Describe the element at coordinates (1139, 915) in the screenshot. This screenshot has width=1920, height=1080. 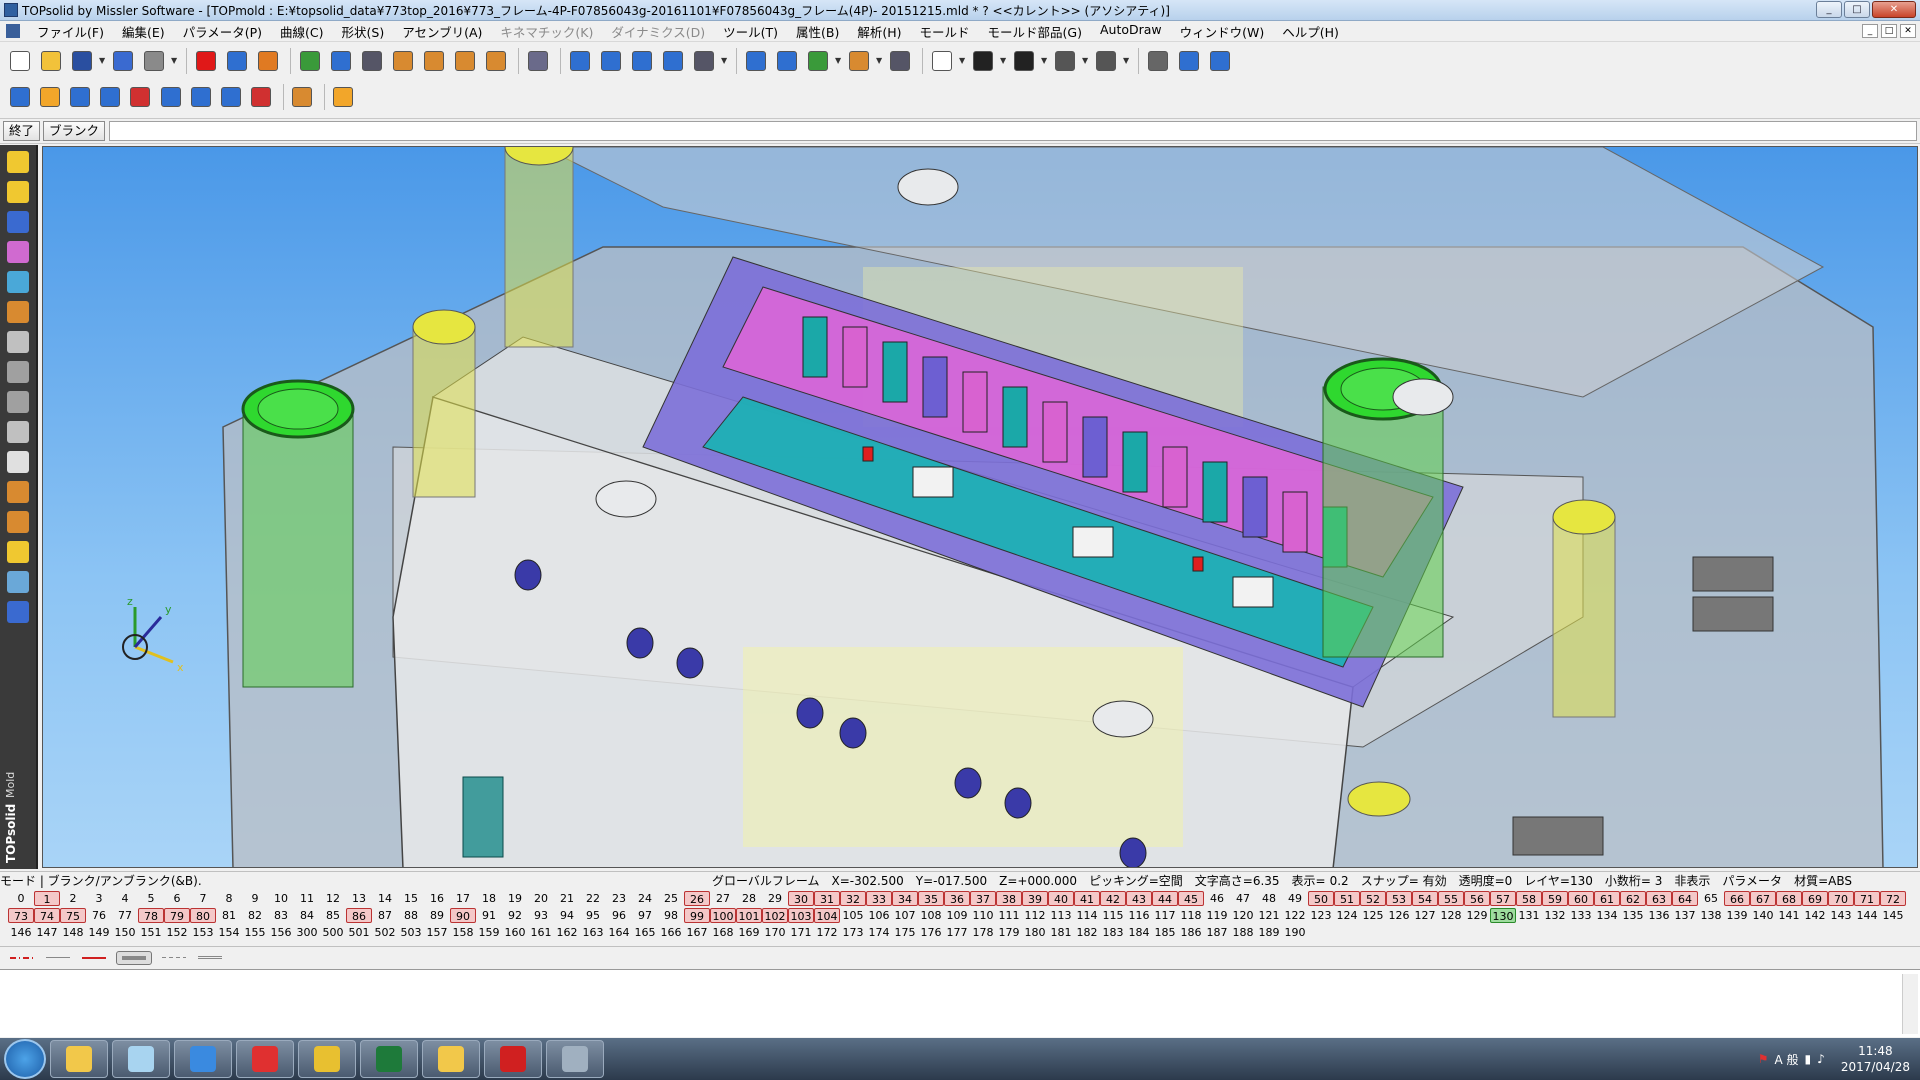
I see `layer-button: 116` at that location.